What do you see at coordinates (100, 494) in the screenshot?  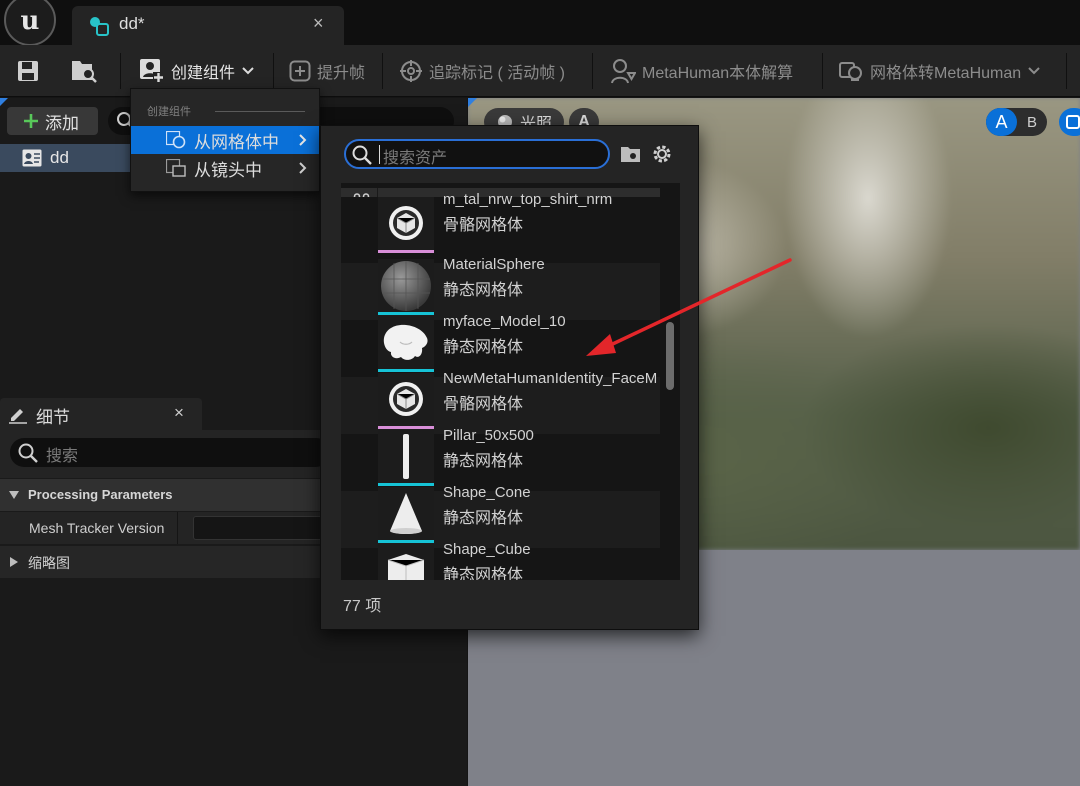 I see `section-title: Processing Parameters` at bounding box center [100, 494].